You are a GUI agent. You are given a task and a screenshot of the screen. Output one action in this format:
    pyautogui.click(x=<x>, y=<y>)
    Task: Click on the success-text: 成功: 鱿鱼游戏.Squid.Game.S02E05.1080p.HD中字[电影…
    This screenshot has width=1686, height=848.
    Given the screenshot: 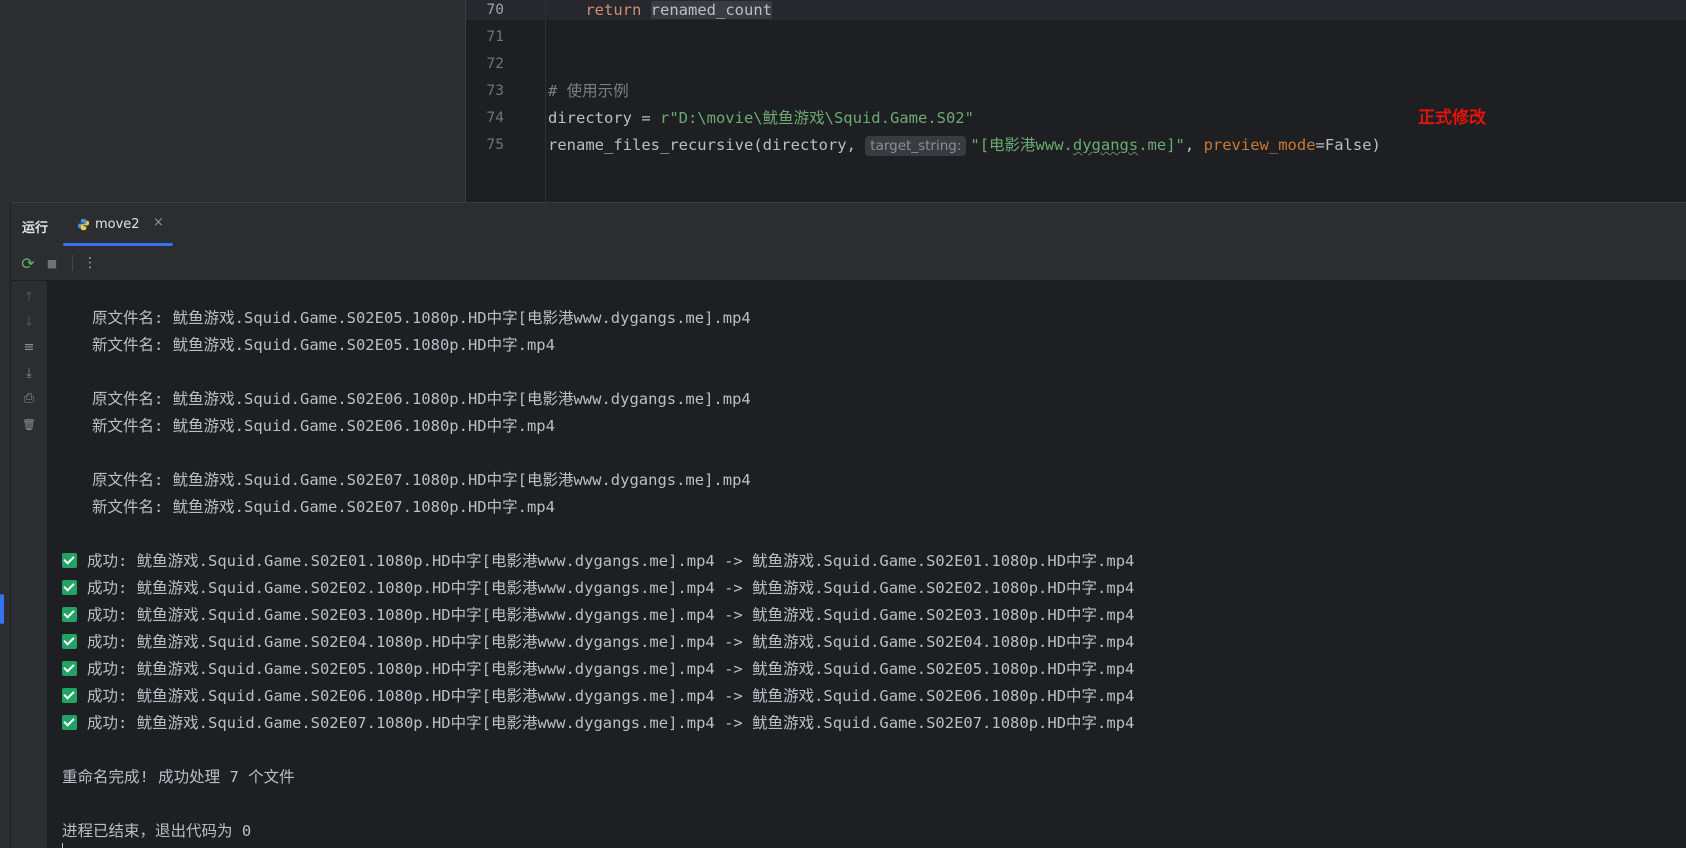 What is the action you would take?
    pyautogui.click(x=611, y=669)
    